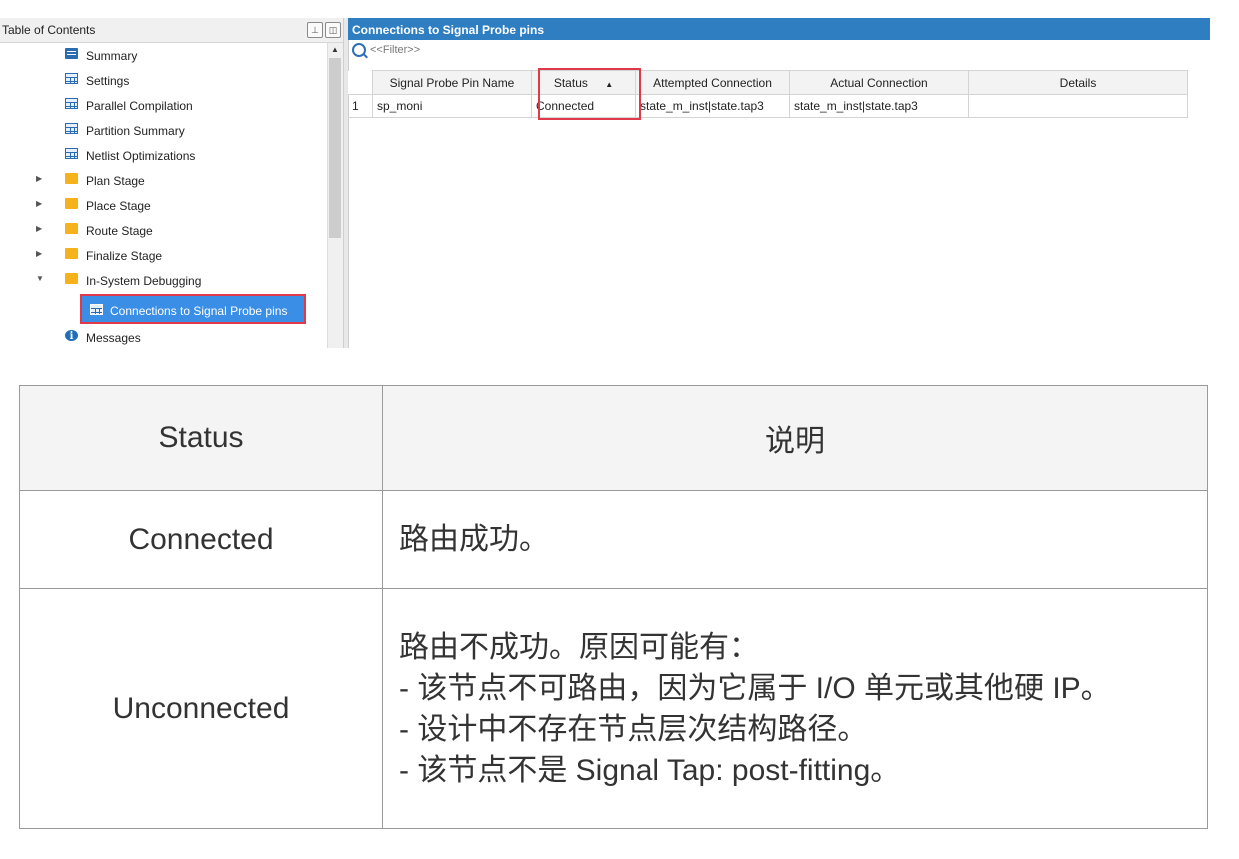  Describe the element at coordinates (163, 230) in the screenshot. I see `toc-item-route-stage: ▶ Route Stage` at that location.